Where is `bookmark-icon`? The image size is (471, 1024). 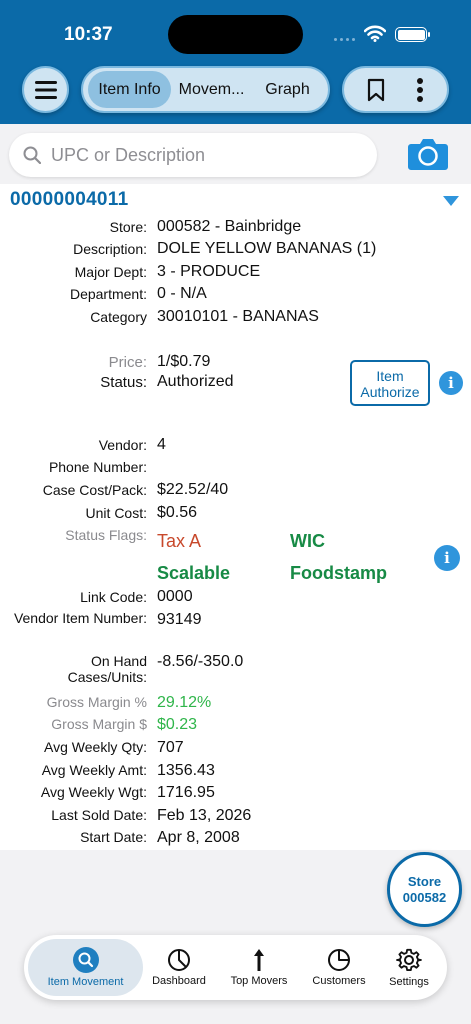 bookmark-icon is located at coordinates (376, 90).